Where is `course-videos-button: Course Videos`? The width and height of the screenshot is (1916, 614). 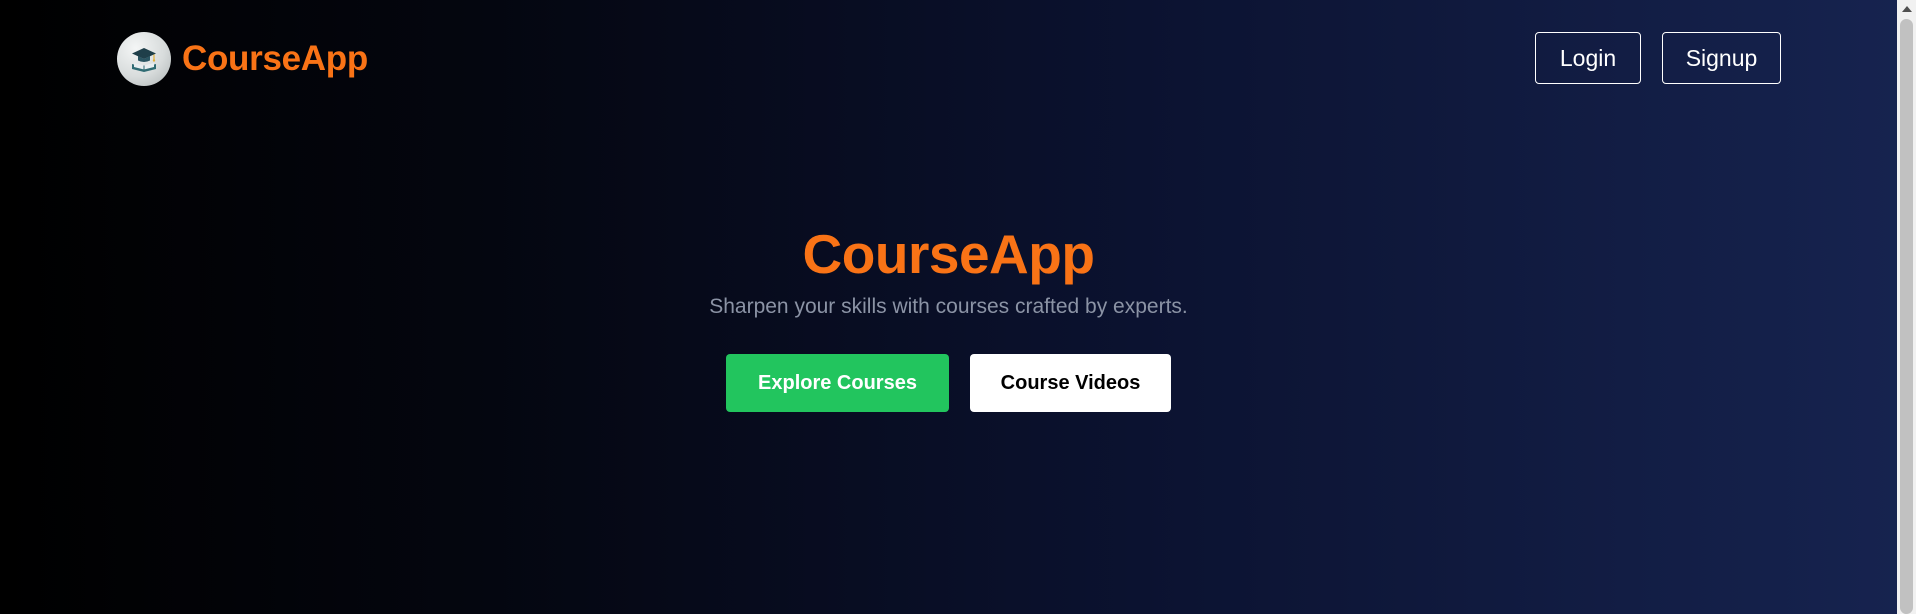
course-videos-button: Course Videos is located at coordinates (1070, 383).